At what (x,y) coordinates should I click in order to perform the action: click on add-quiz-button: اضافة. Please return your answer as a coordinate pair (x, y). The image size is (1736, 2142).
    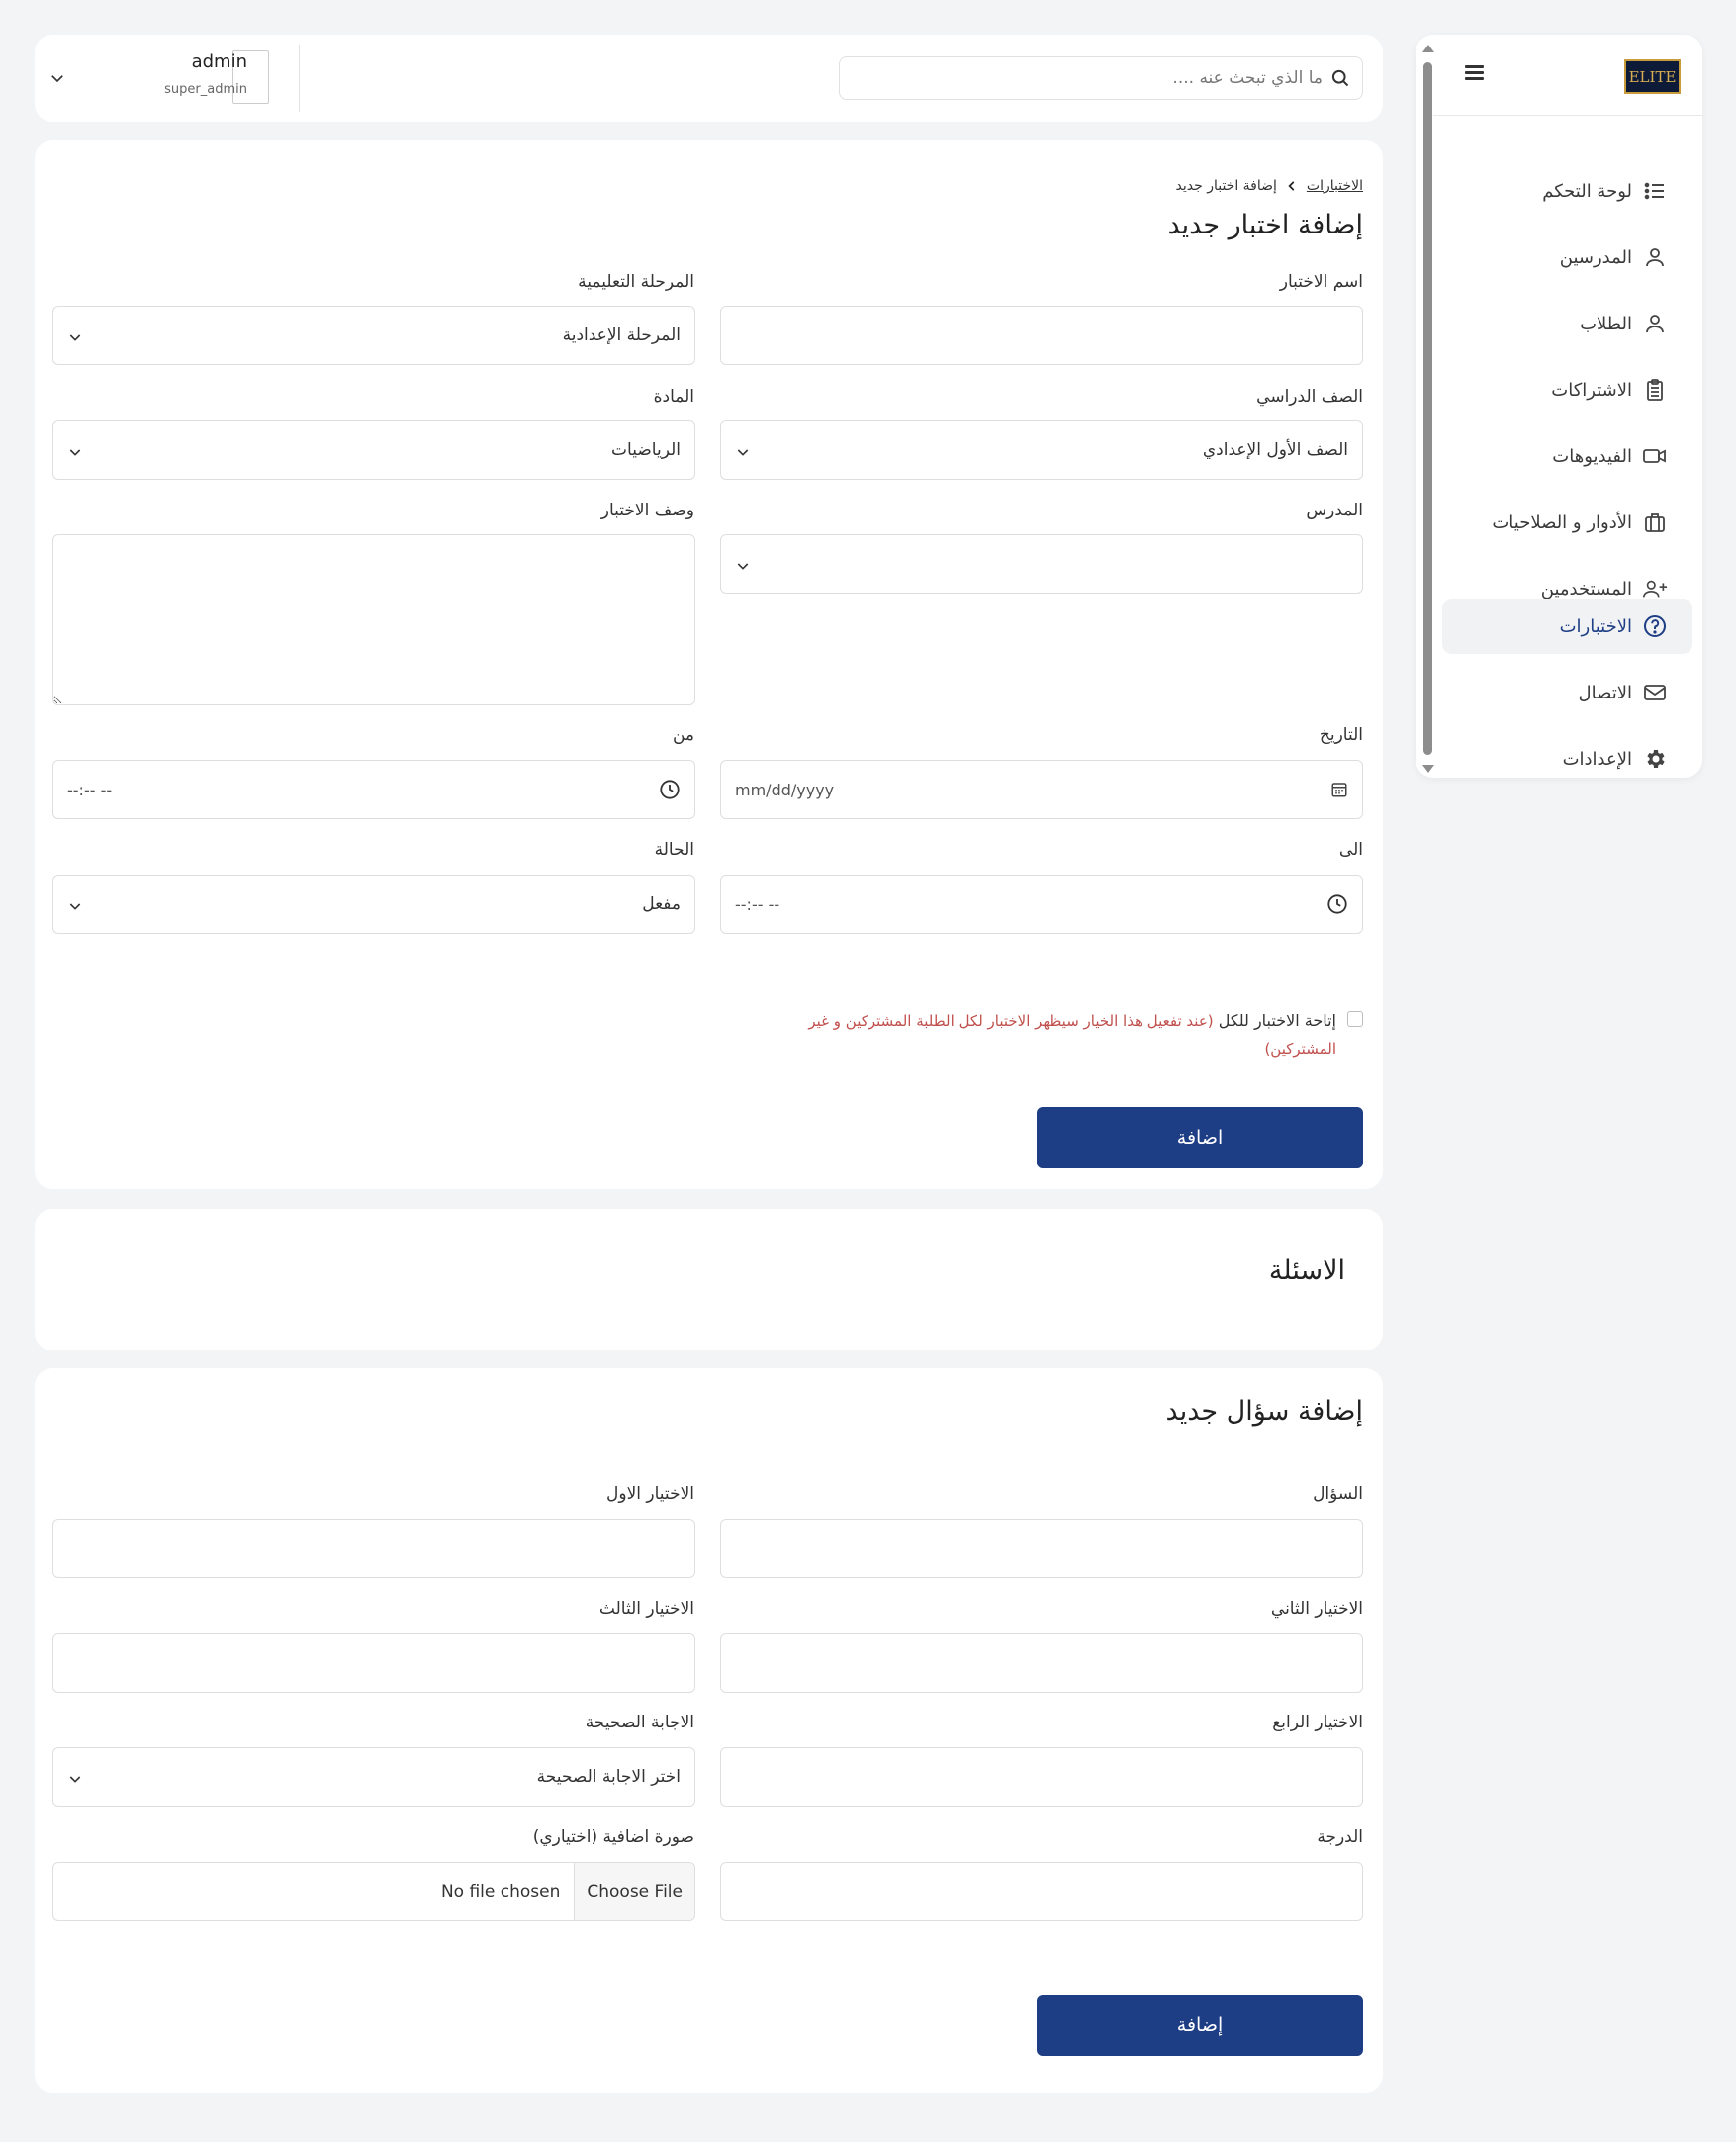
    Looking at the image, I should click on (1200, 1137).